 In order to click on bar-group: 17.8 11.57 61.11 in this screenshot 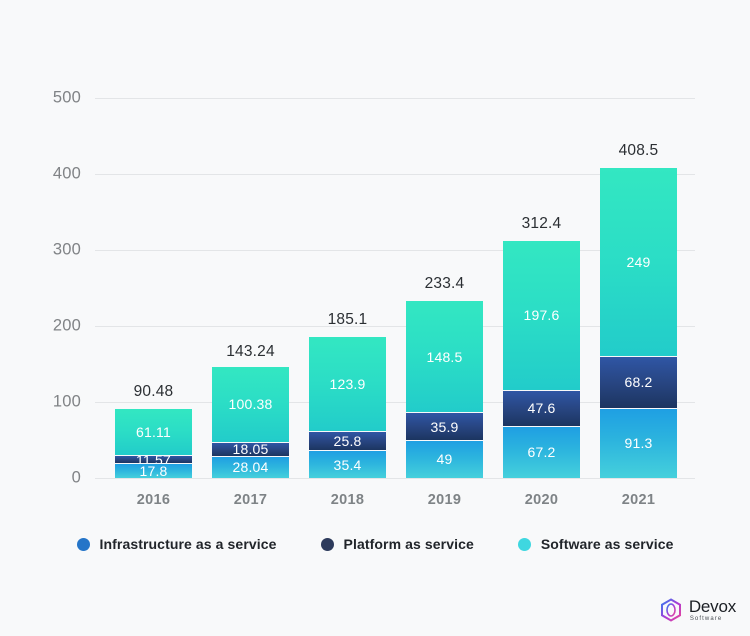, I will do `click(153, 443)`.